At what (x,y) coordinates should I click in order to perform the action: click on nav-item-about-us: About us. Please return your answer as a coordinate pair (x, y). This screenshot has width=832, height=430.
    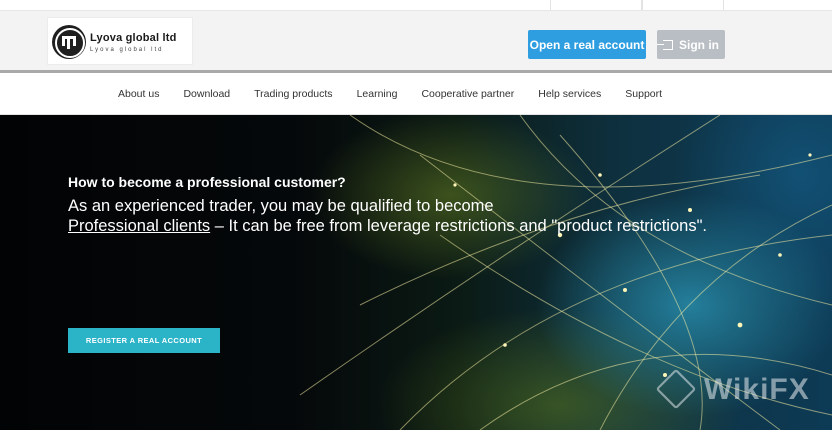
    Looking at the image, I should click on (138, 94).